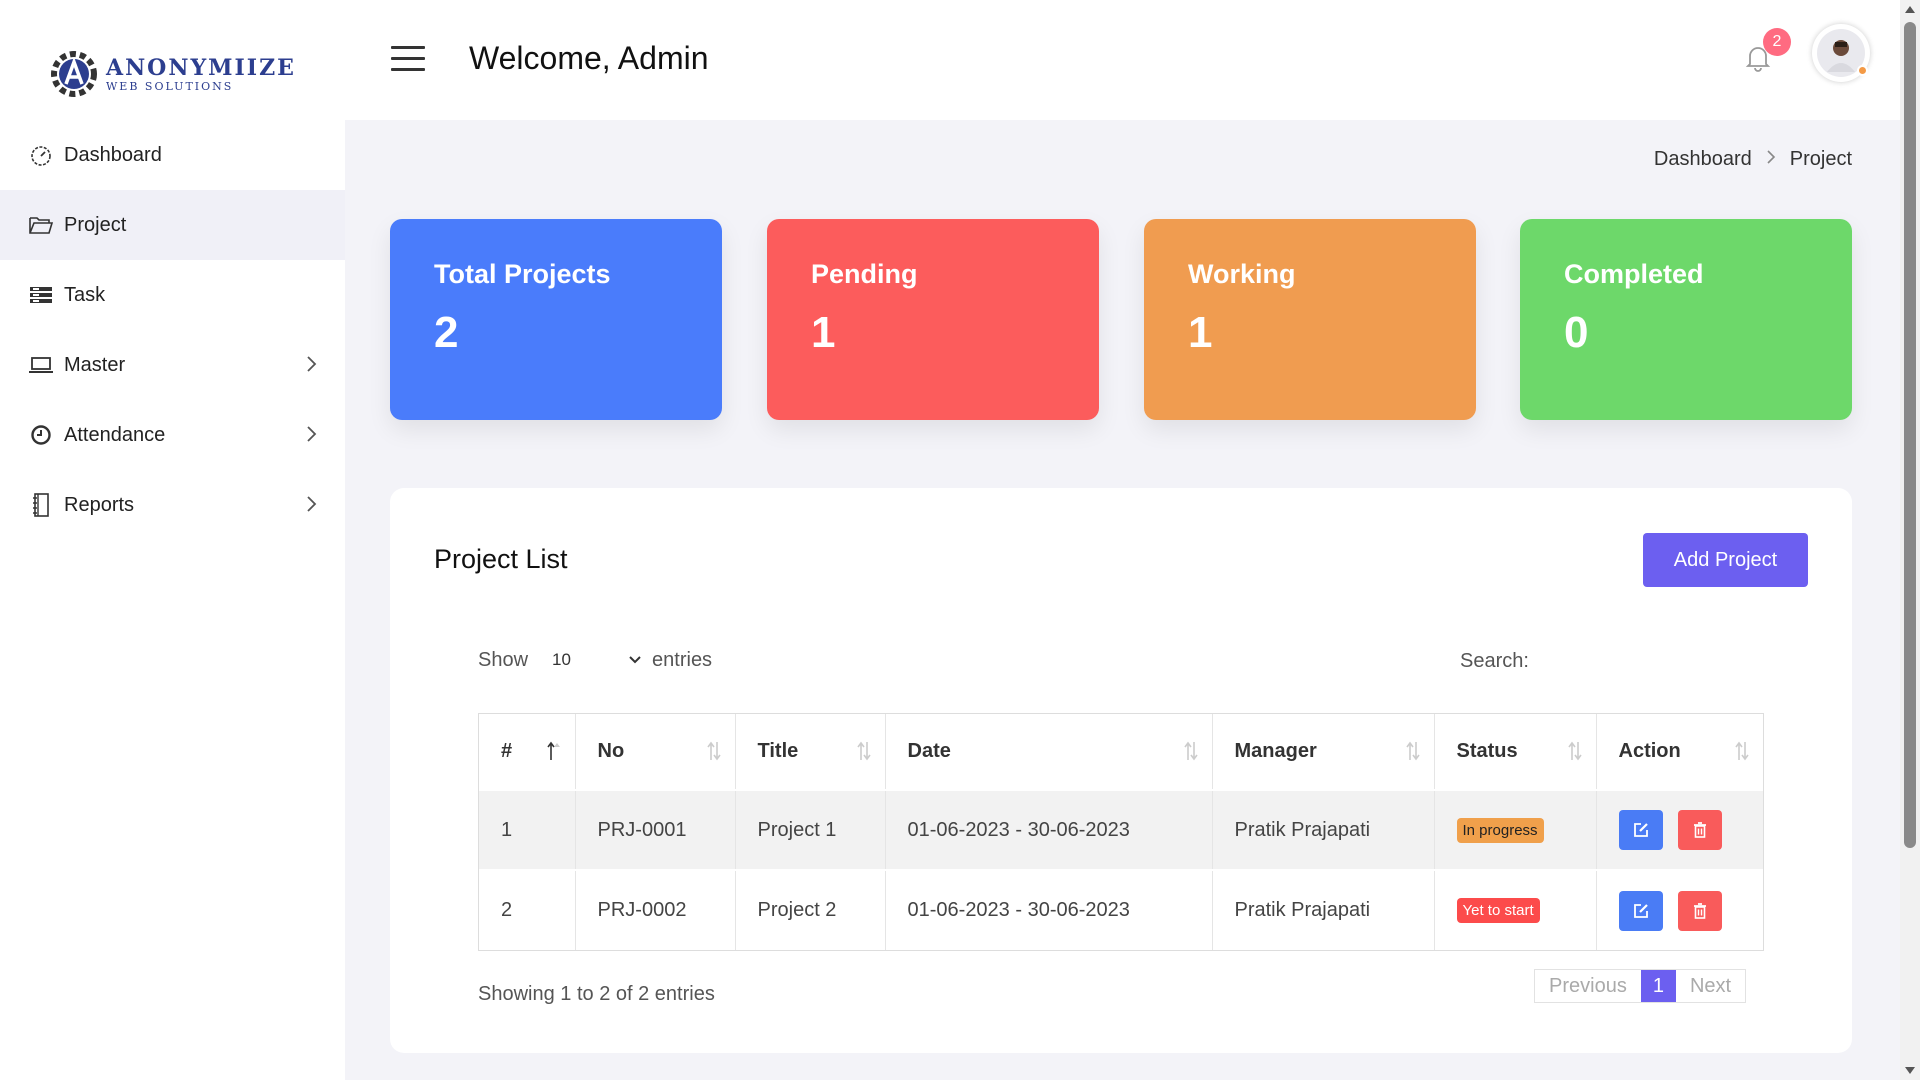  Describe the element at coordinates (172, 505) in the screenshot. I see `sidebar-item-reports: Reports` at that location.